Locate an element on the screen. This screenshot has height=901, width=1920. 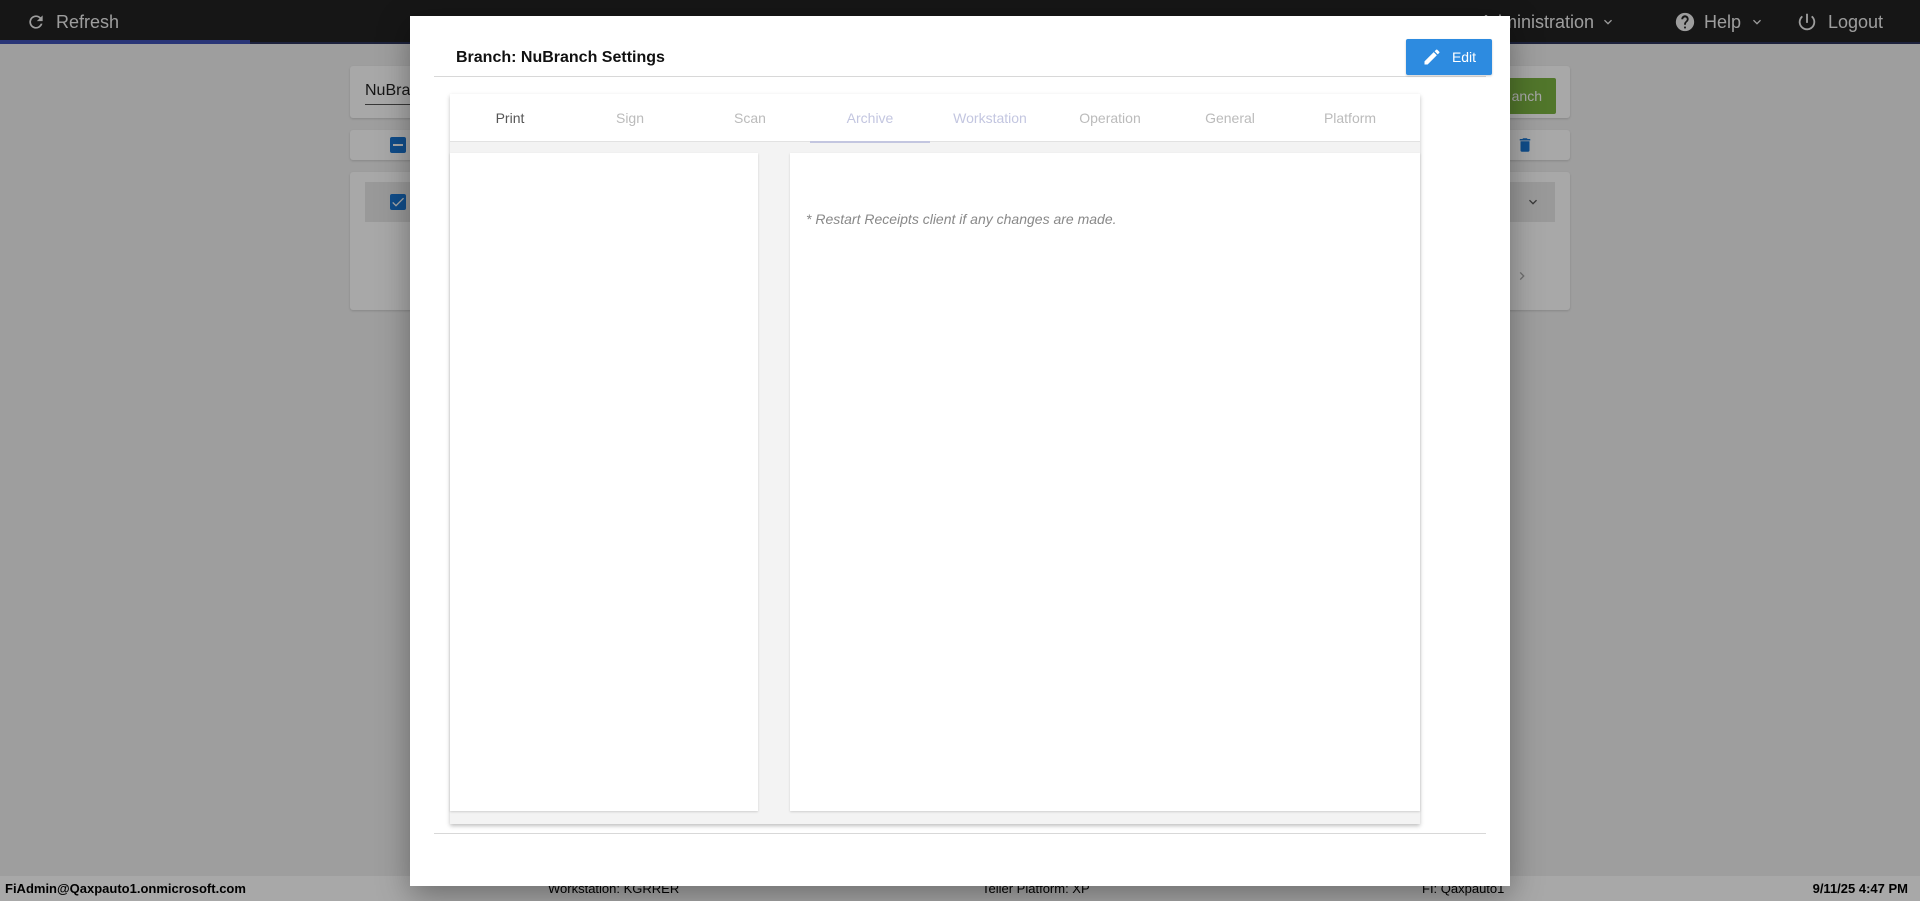
tab-sign: Sign is located at coordinates (630, 118).